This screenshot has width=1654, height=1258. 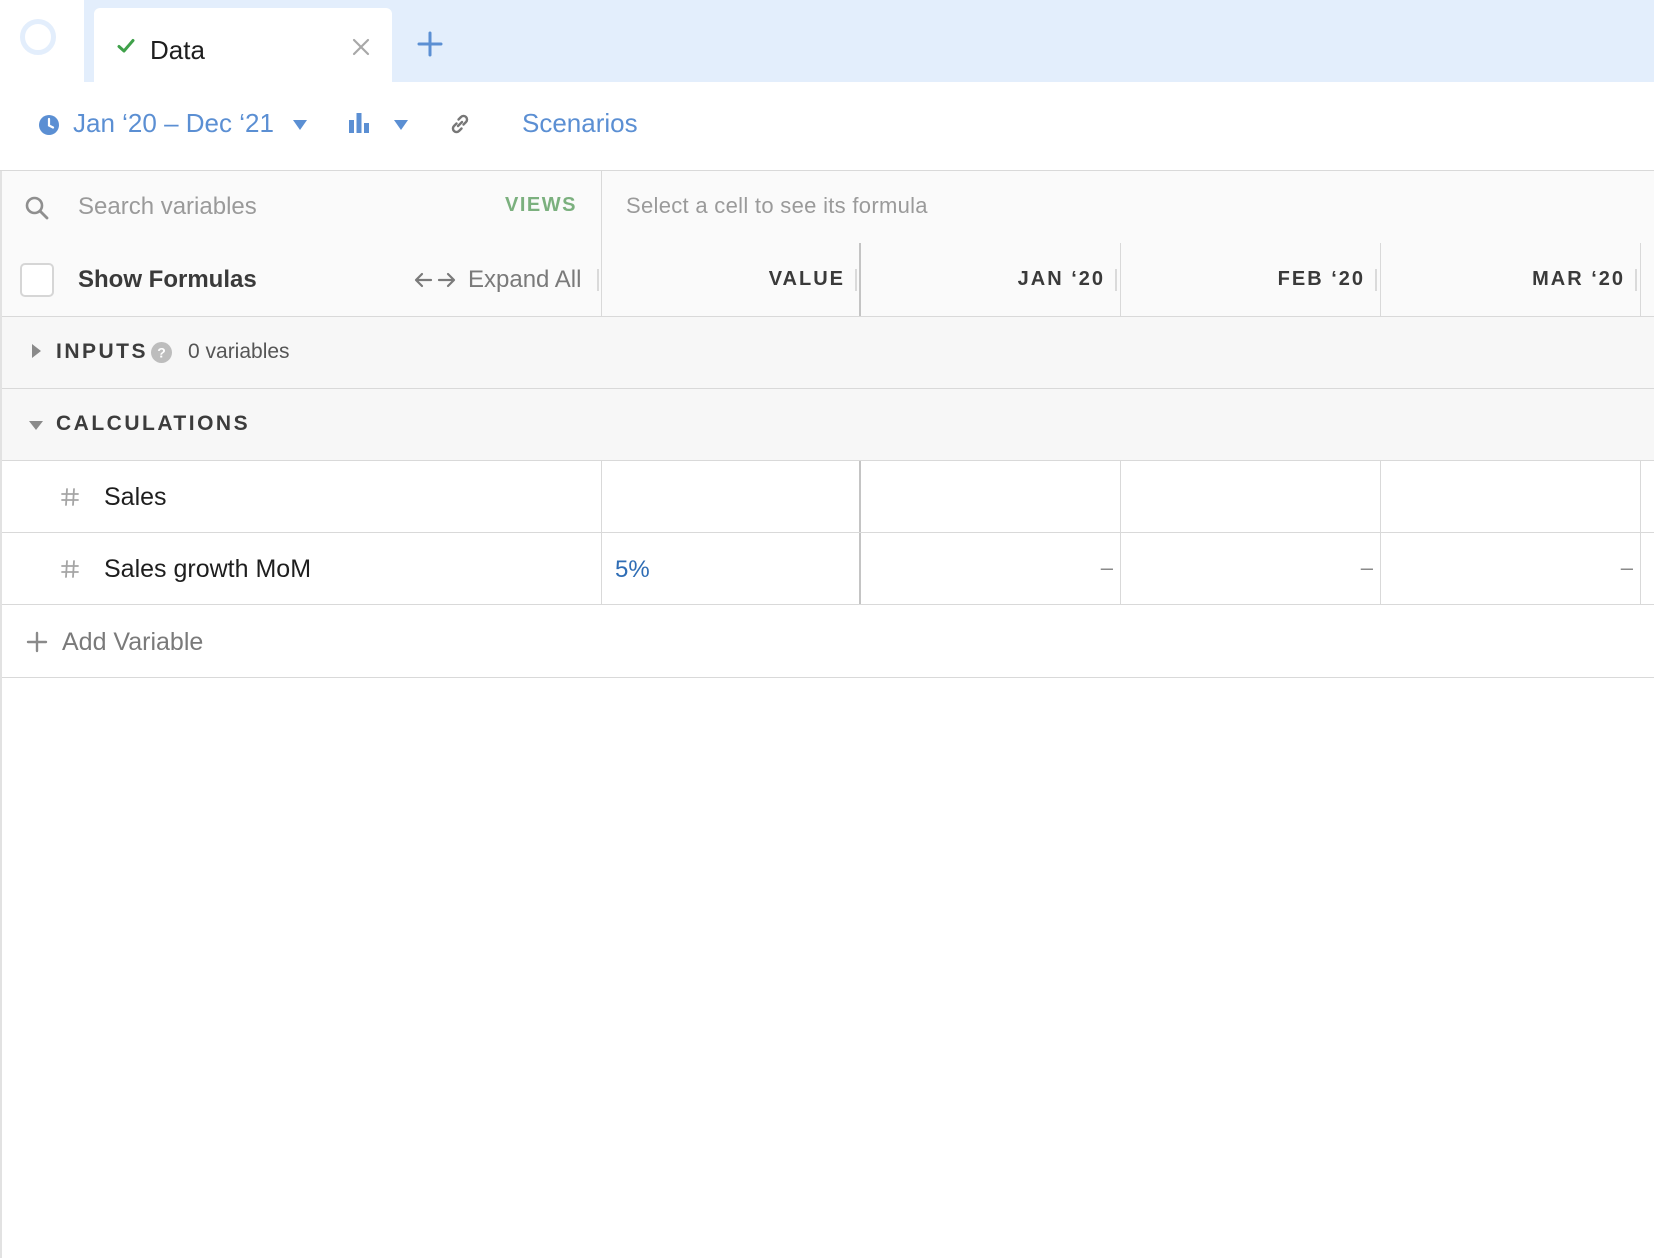 I want to click on help-icon: ?, so click(x=161, y=352).